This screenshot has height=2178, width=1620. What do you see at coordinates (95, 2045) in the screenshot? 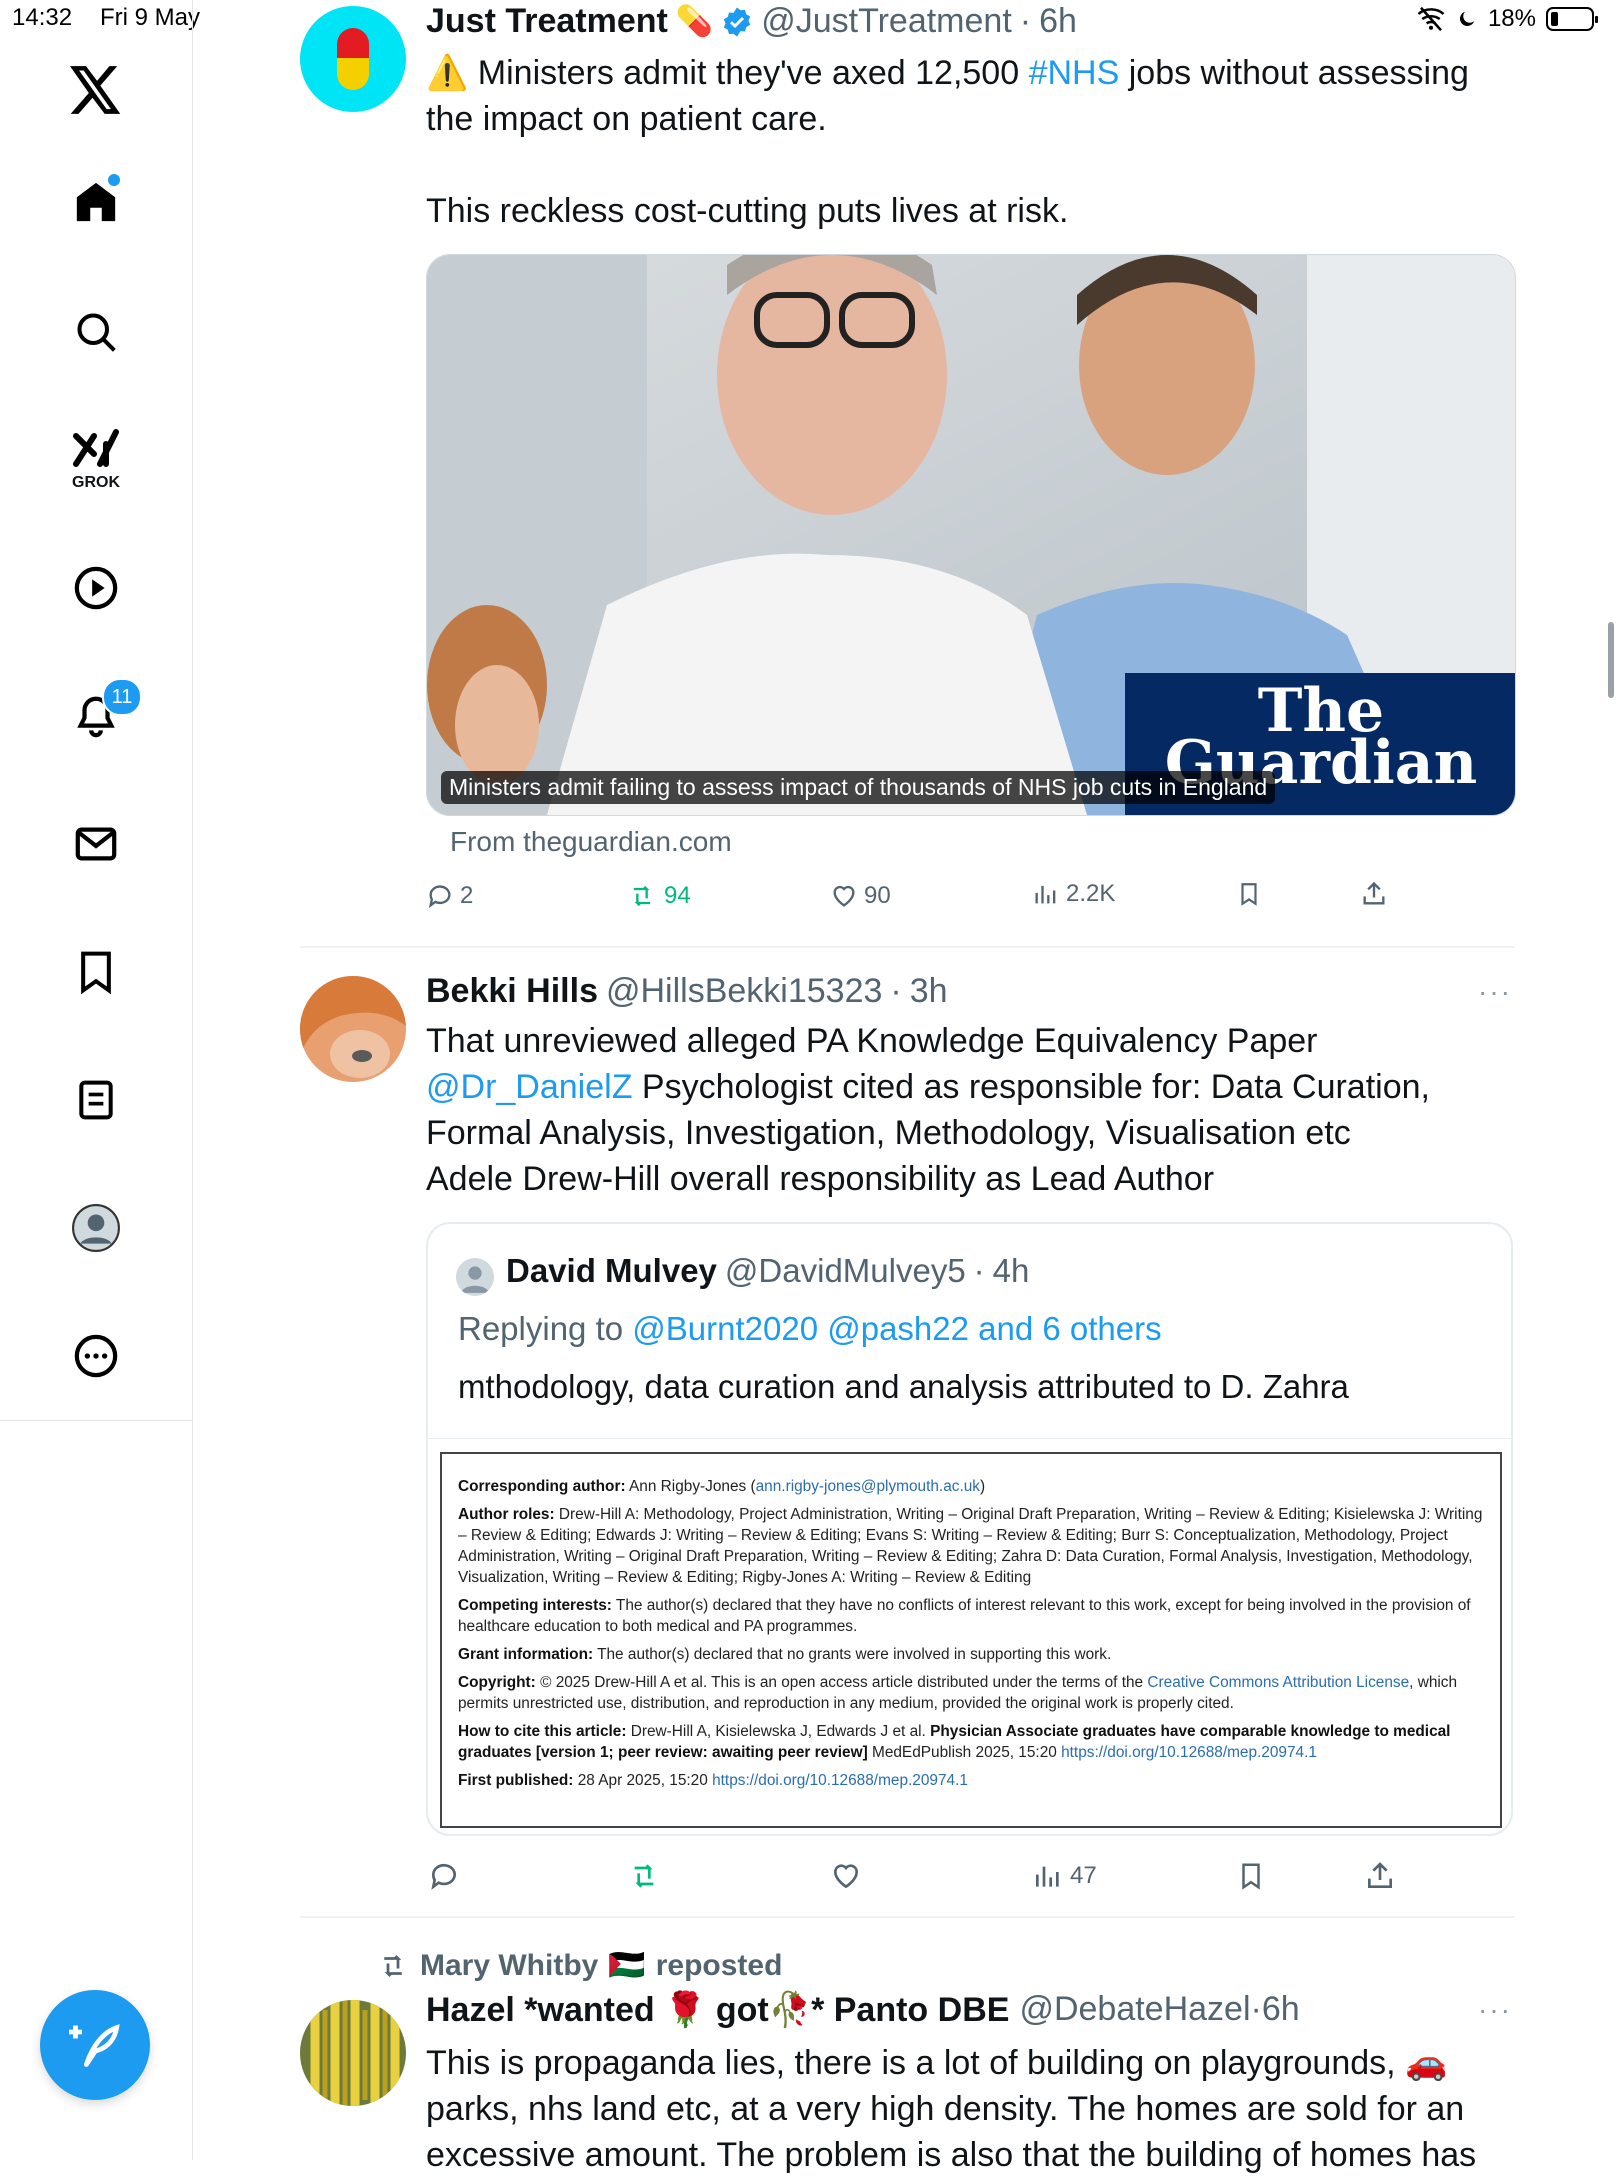
I see `compose-post-button` at bounding box center [95, 2045].